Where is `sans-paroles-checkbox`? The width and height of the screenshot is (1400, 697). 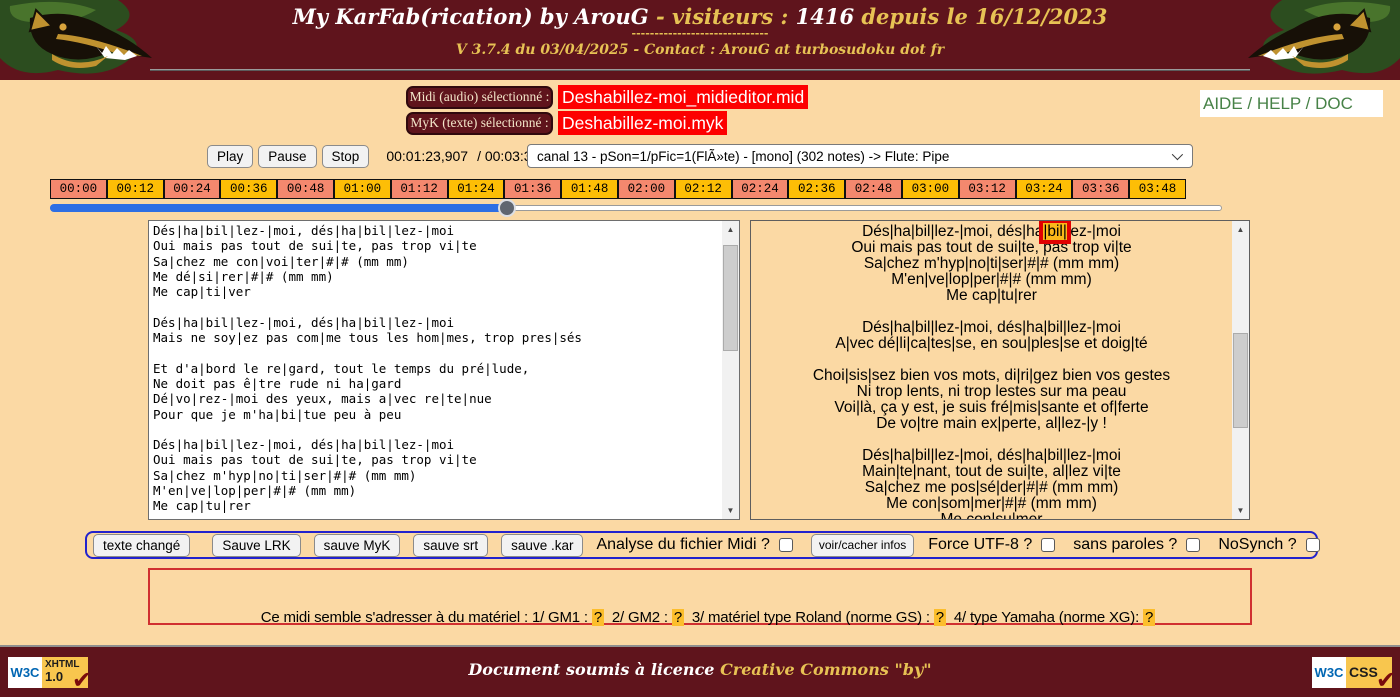 sans-paroles-checkbox is located at coordinates (1193, 545).